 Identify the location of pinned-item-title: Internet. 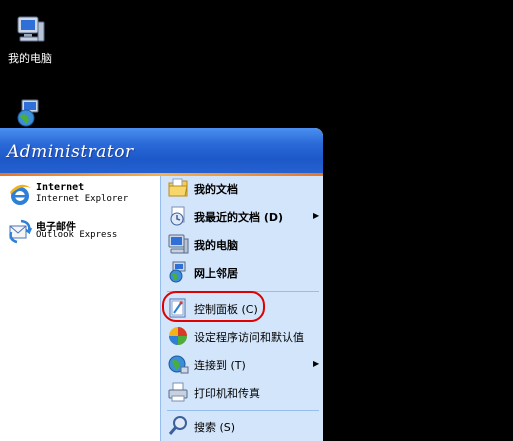
(60, 187).